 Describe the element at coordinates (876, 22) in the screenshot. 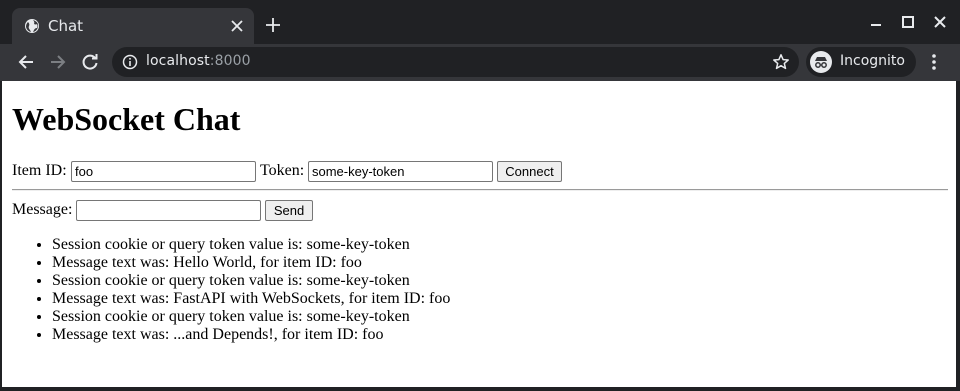

I see `minimize-icon` at that location.